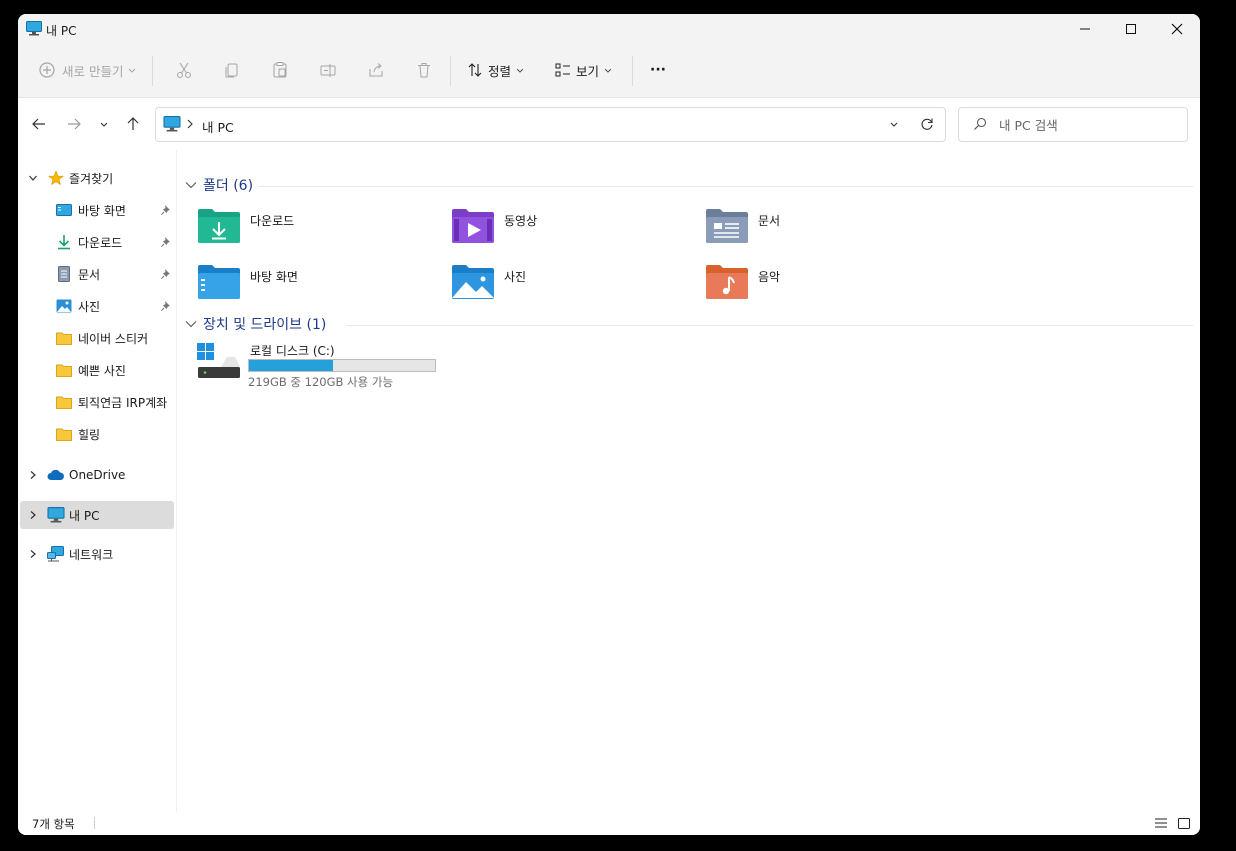 The height and width of the screenshot is (851, 1236). I want to click on sidebar-item-pictures: 사진, so click(97, 306).